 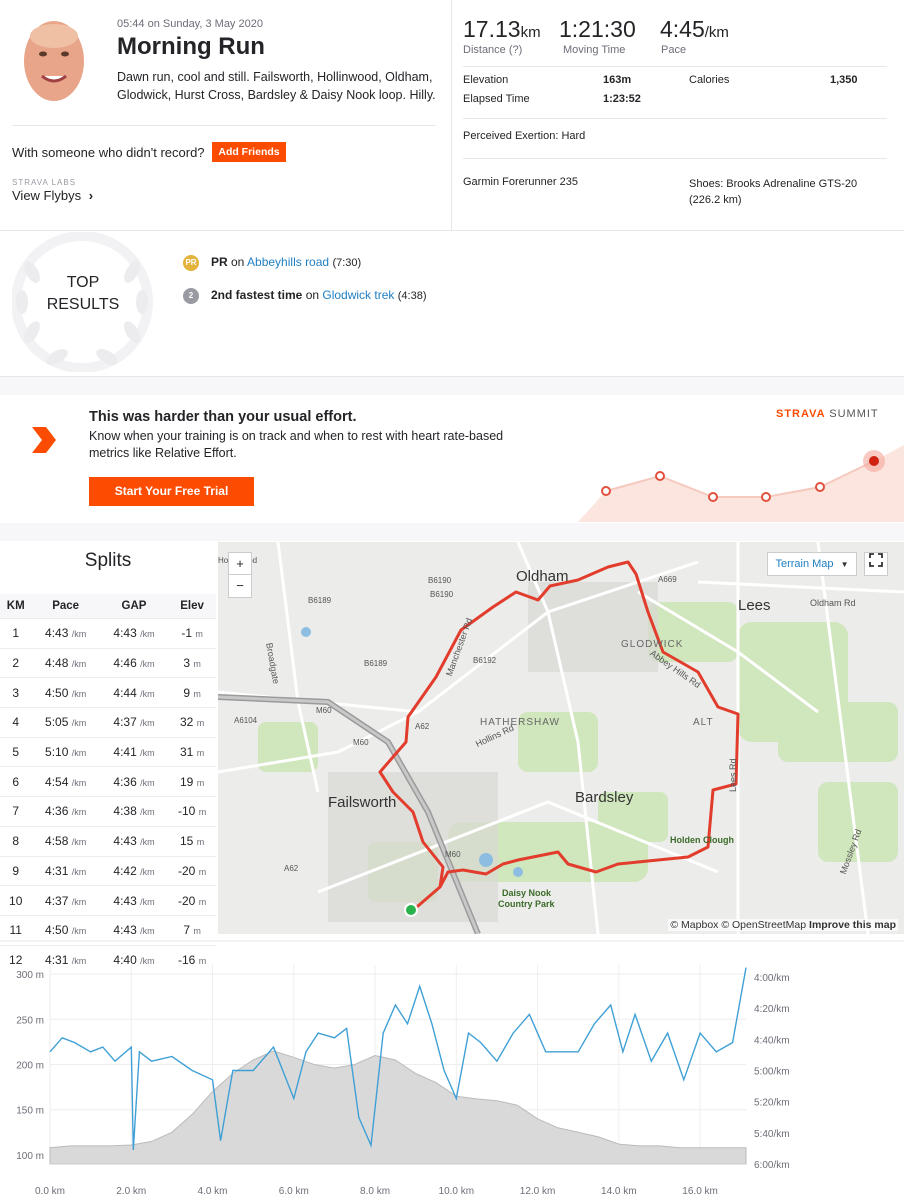 I want to click on x-tick-label: 4.0 km, so click(x=213, y=1191).